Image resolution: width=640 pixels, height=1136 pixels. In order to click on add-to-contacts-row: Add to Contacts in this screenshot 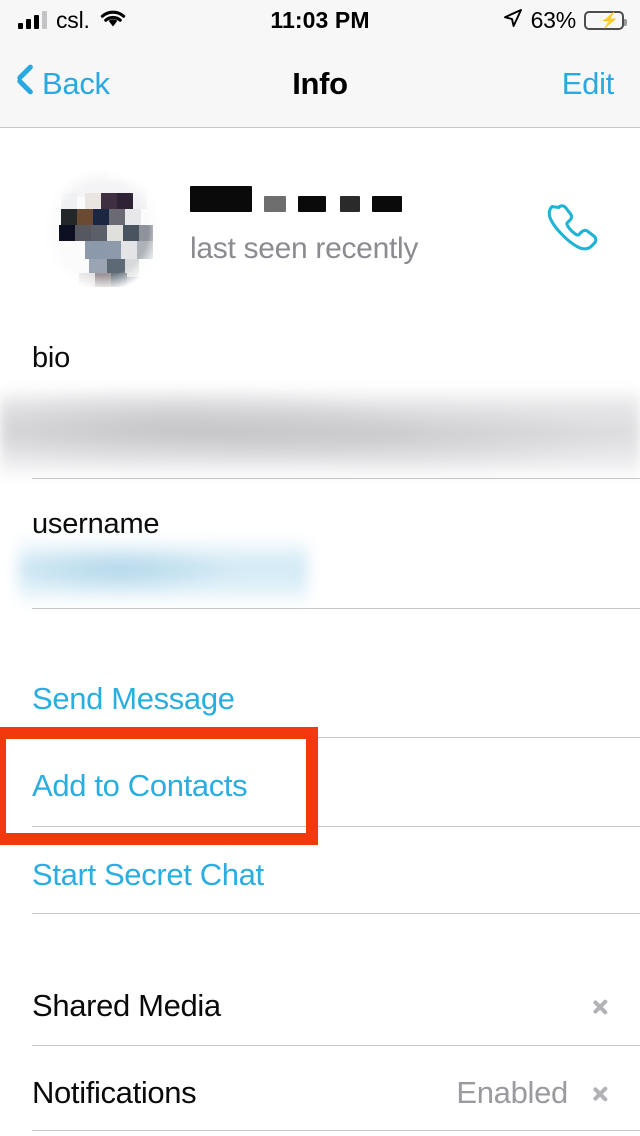, I will do `click(320, 786)`.